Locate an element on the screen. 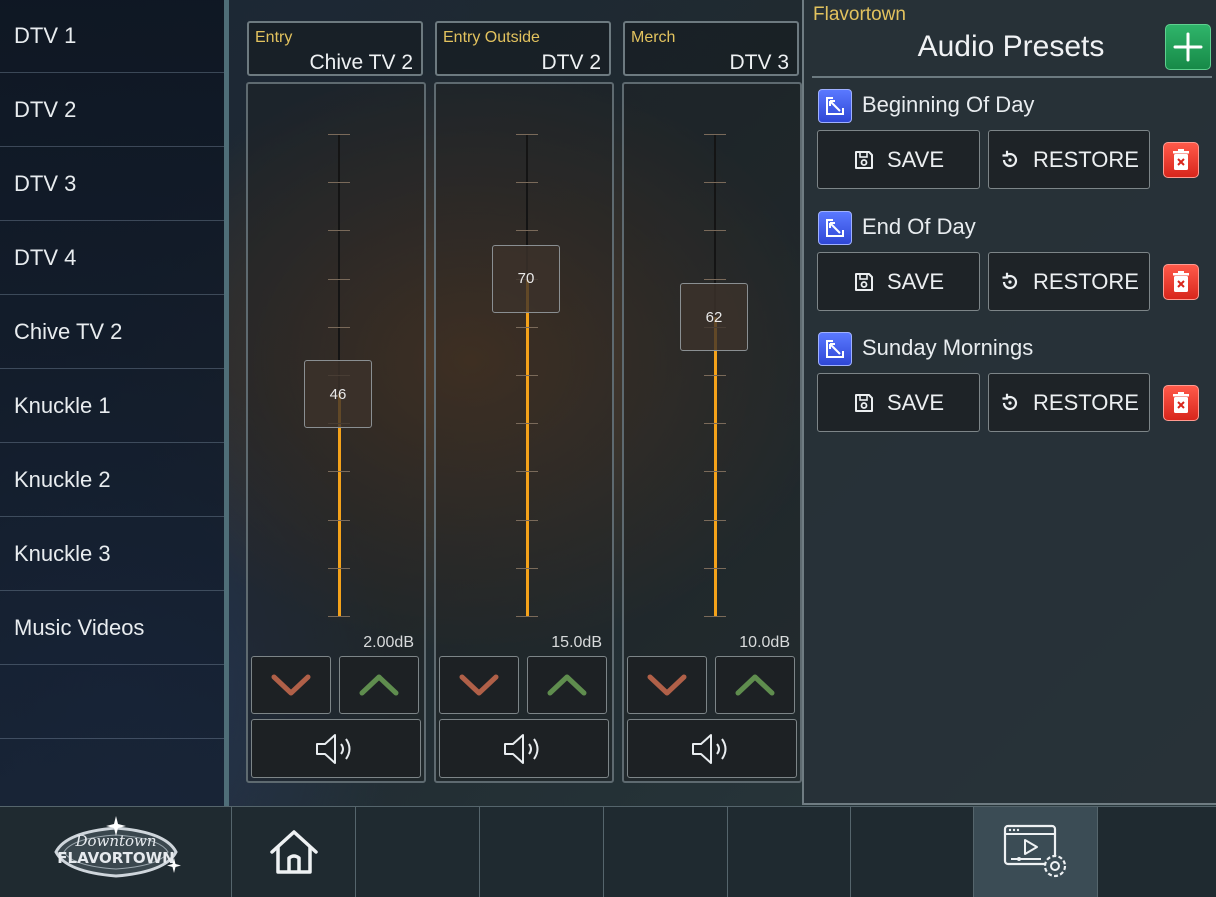 This screenshot has height=897, width=1216. channel-header: Entry Outside DTV 2 is located at coordinates (523, 48).